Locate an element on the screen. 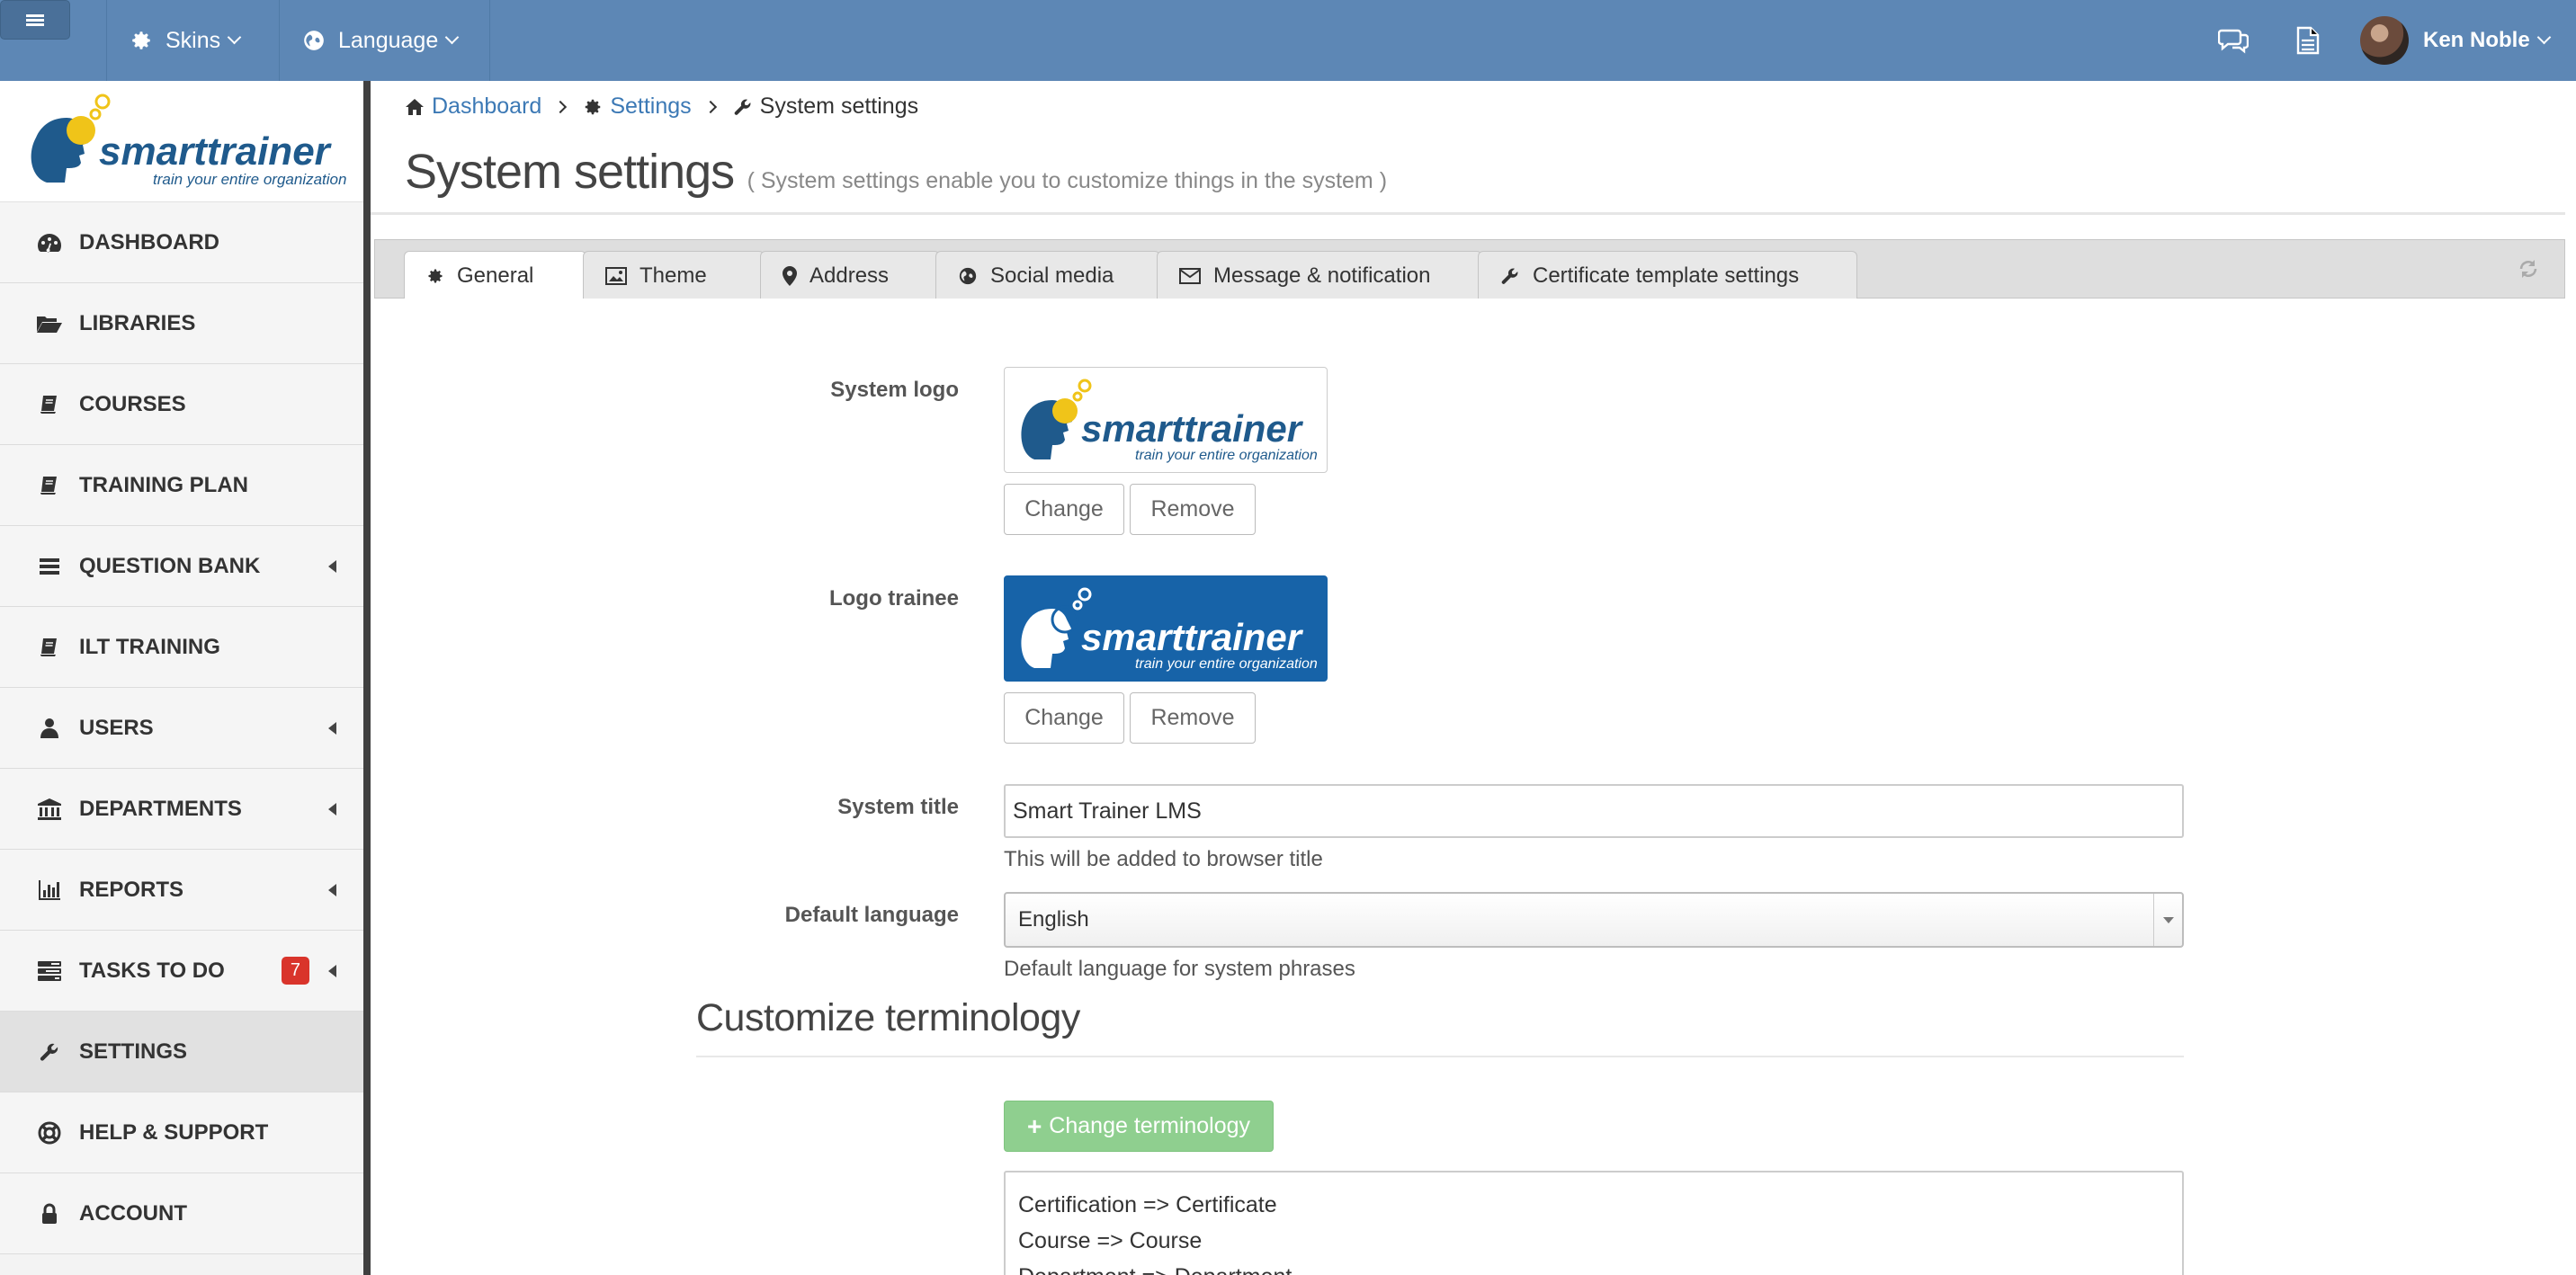  tab-certificate-template-settings: Certificate template settings is located at coordinates (1667, 275).